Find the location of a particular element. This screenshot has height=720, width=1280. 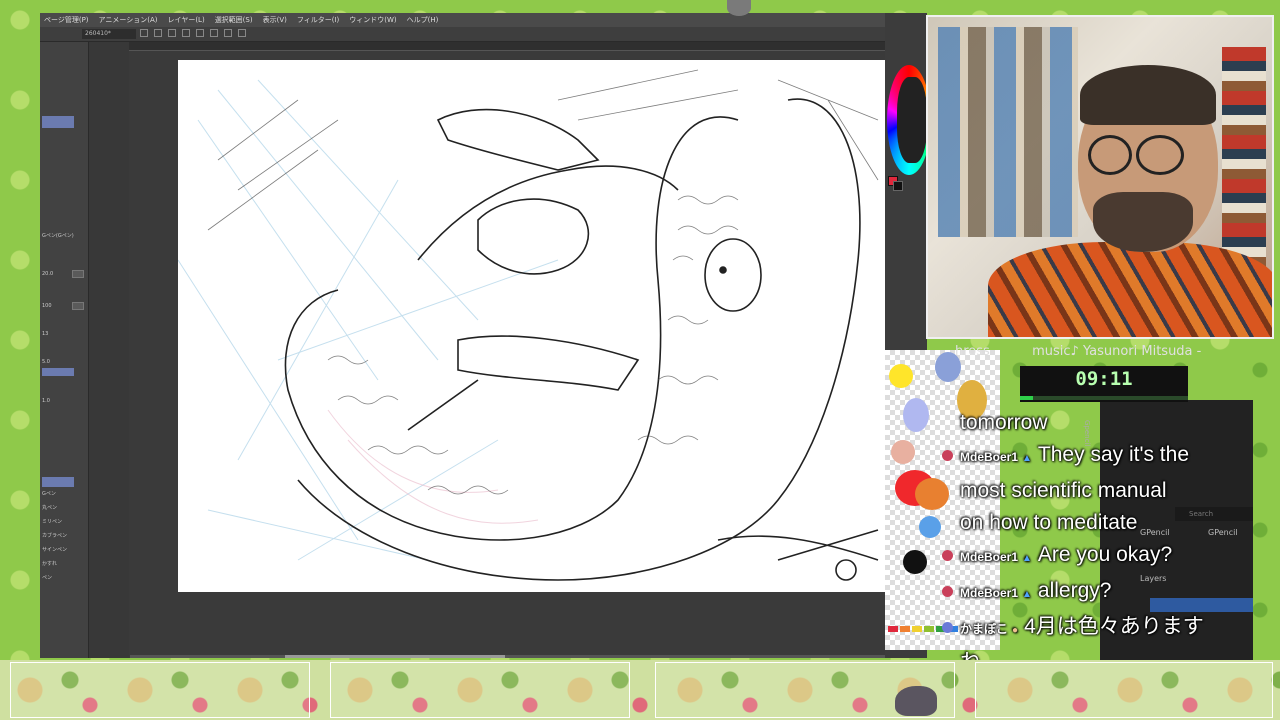

paint-blob-sky is located at coordinates (930, 527).